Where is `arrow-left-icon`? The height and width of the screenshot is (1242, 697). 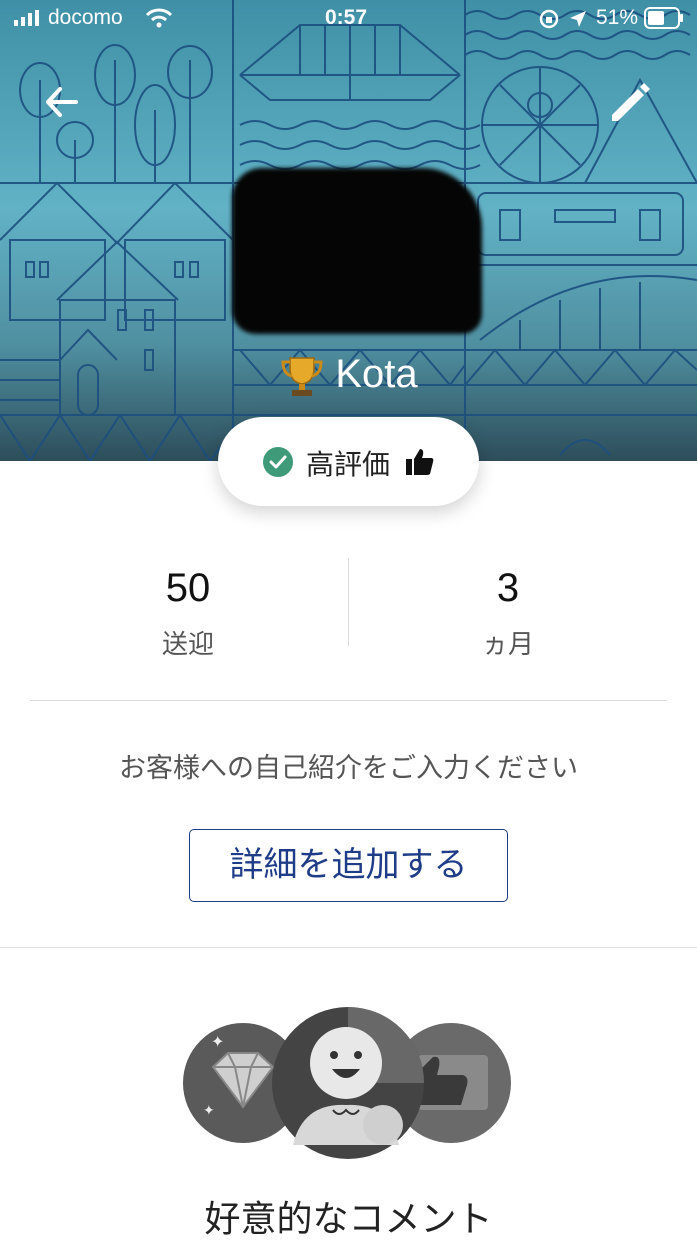 arrow-left-icon is located at coordinates (62, 102).